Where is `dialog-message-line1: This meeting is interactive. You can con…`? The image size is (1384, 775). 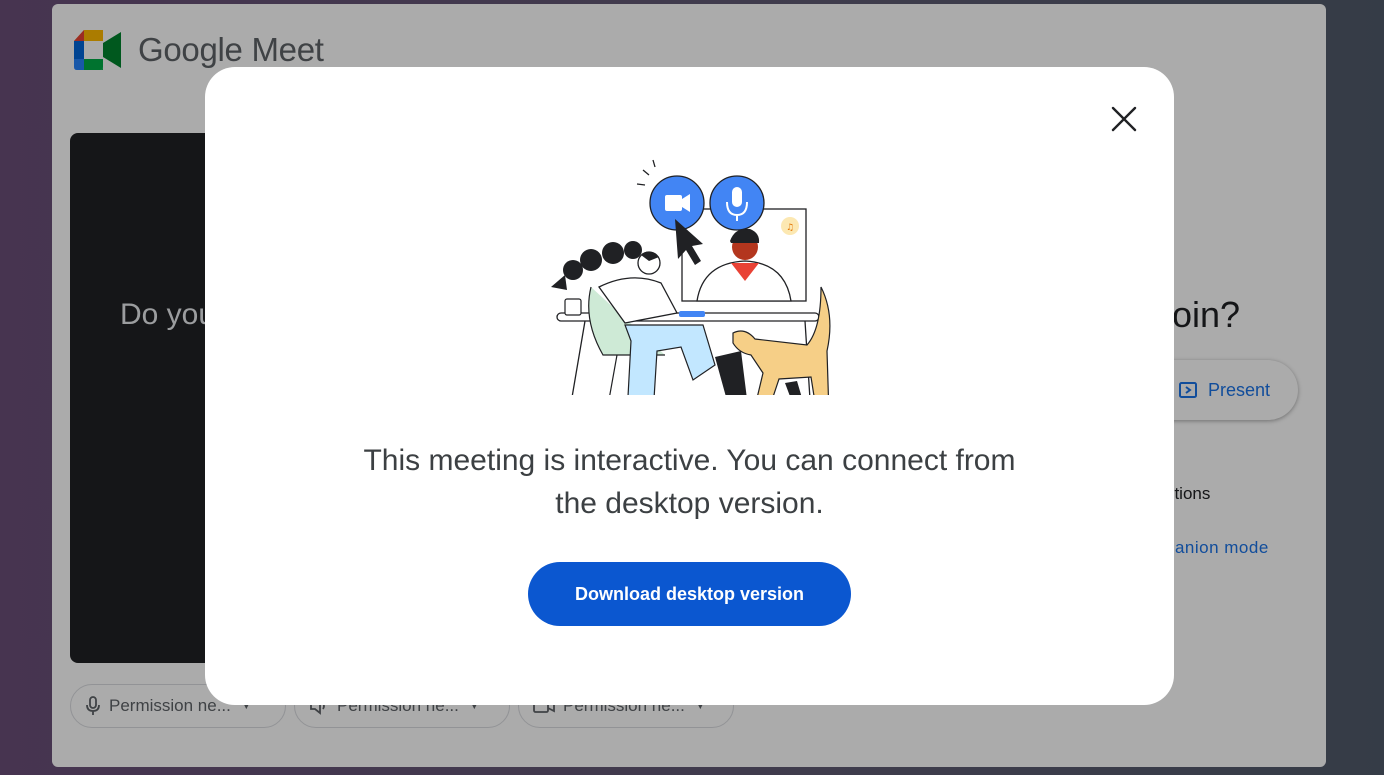
dialog-message-line1: This meeting is interactive. You can con… is located at coordinates (689, 460).